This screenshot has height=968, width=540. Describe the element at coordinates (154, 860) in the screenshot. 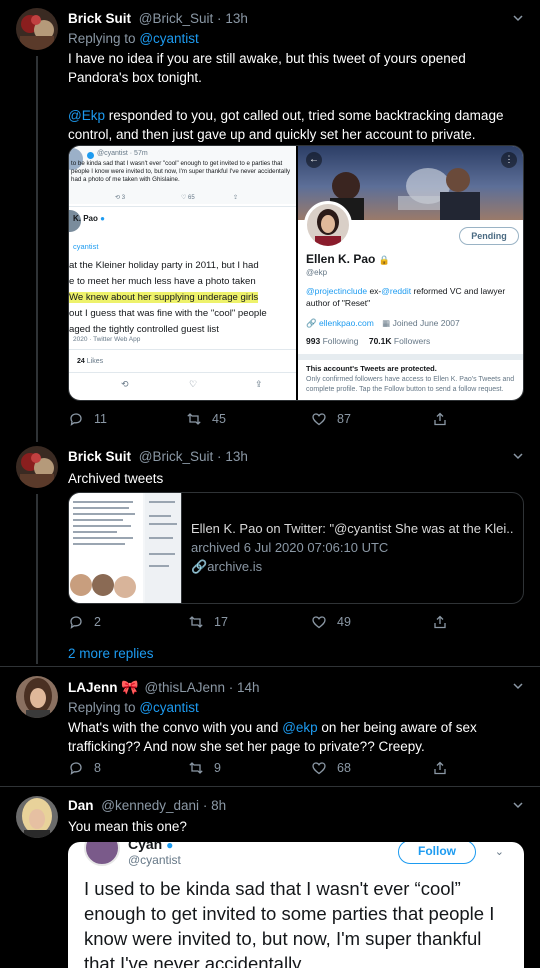

I see `shot-handle: @cyantist` at that location.